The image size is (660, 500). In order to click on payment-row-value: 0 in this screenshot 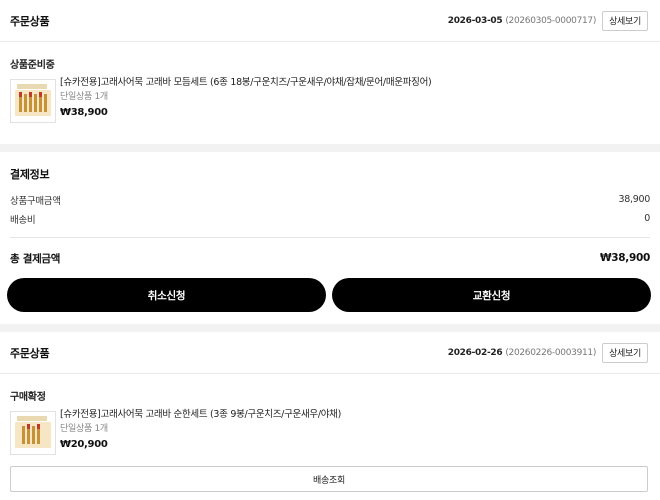, I will do `click(647, 218)`.